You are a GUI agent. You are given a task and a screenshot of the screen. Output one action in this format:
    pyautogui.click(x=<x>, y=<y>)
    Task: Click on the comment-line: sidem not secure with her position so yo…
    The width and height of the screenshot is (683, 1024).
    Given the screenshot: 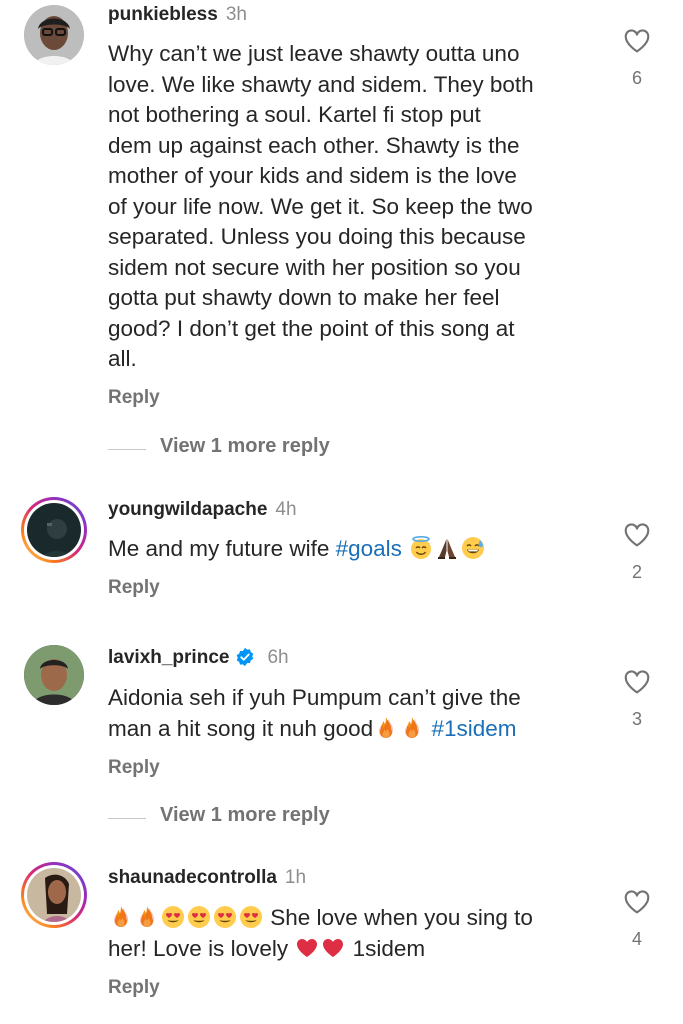 What is the action you would take?
    pyautogui.click(x=314, y=267)
    